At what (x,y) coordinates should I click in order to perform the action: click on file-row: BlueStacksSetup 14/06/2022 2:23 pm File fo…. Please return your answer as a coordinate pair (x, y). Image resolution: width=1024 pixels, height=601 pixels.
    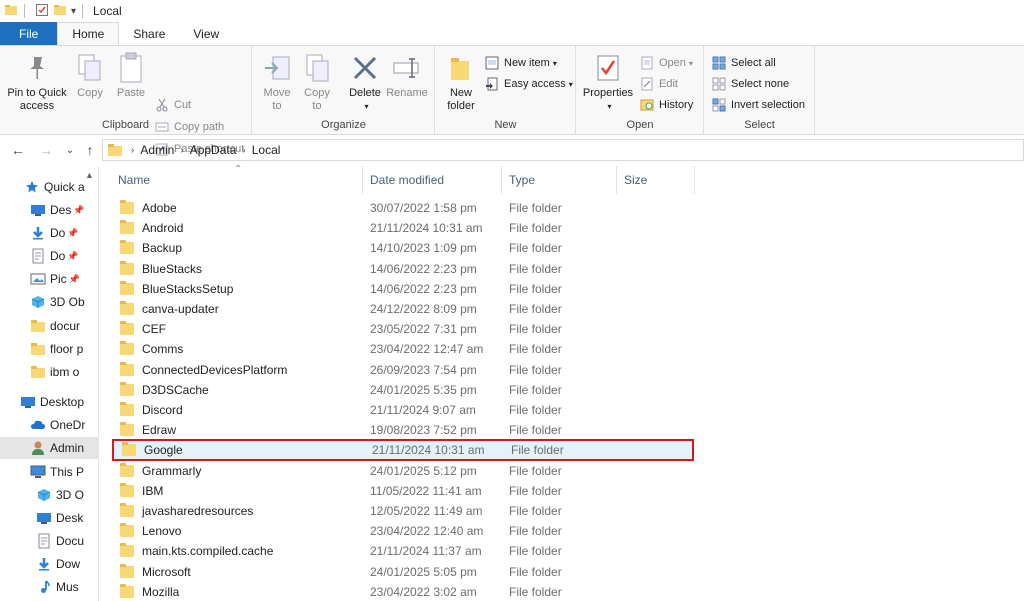
    Looking at the image, I should click on (402, 289).